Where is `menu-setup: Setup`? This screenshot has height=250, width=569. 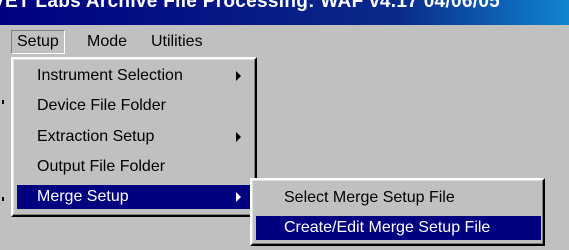
menu-setup: Setup is located at coordinates (38, 42).